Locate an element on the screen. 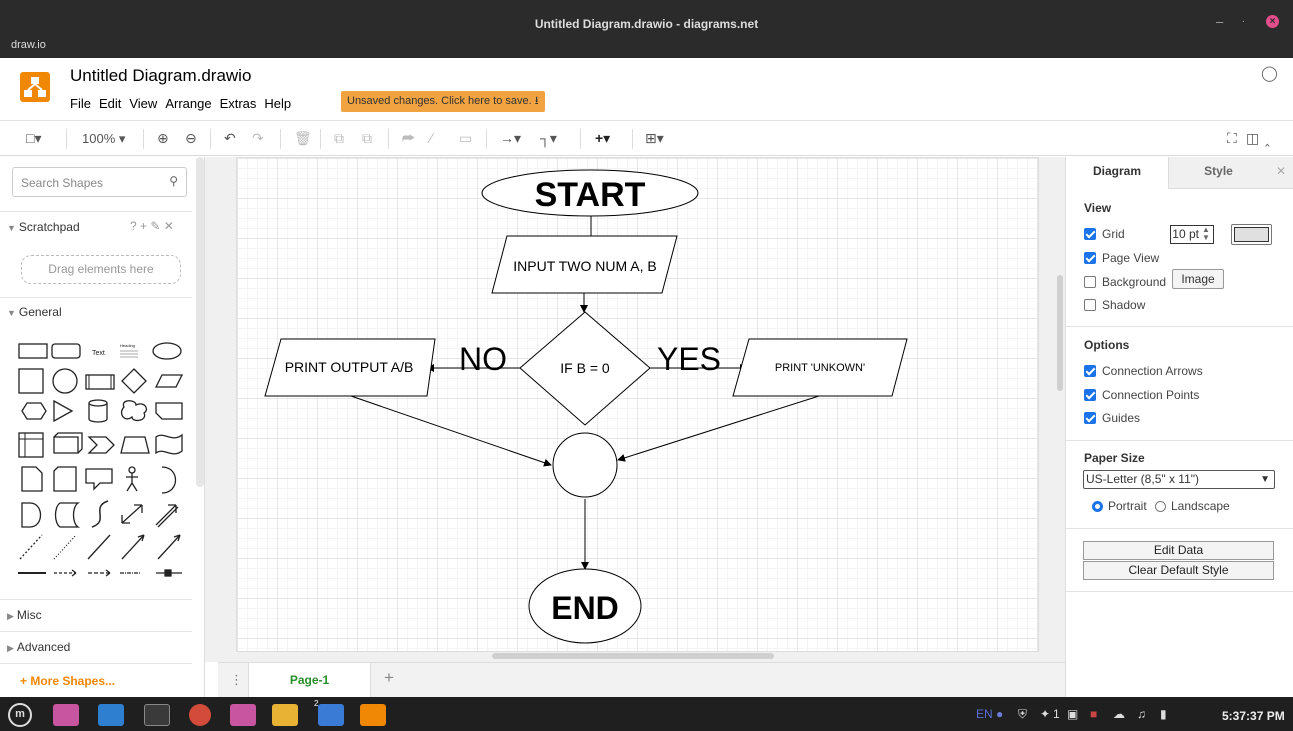 The image size is (1293, 731). connection-icon: →▾ is located at coordinates (510, 138).